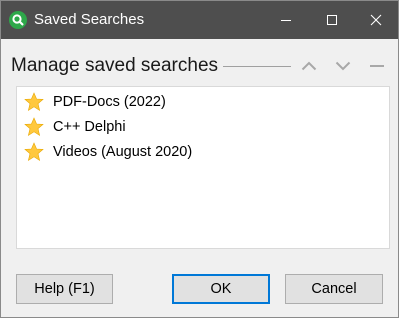  Describe the element at coordinates (123, 152) in the screenshot. I see `list-item-label: Videos (August 2020)` at that location.